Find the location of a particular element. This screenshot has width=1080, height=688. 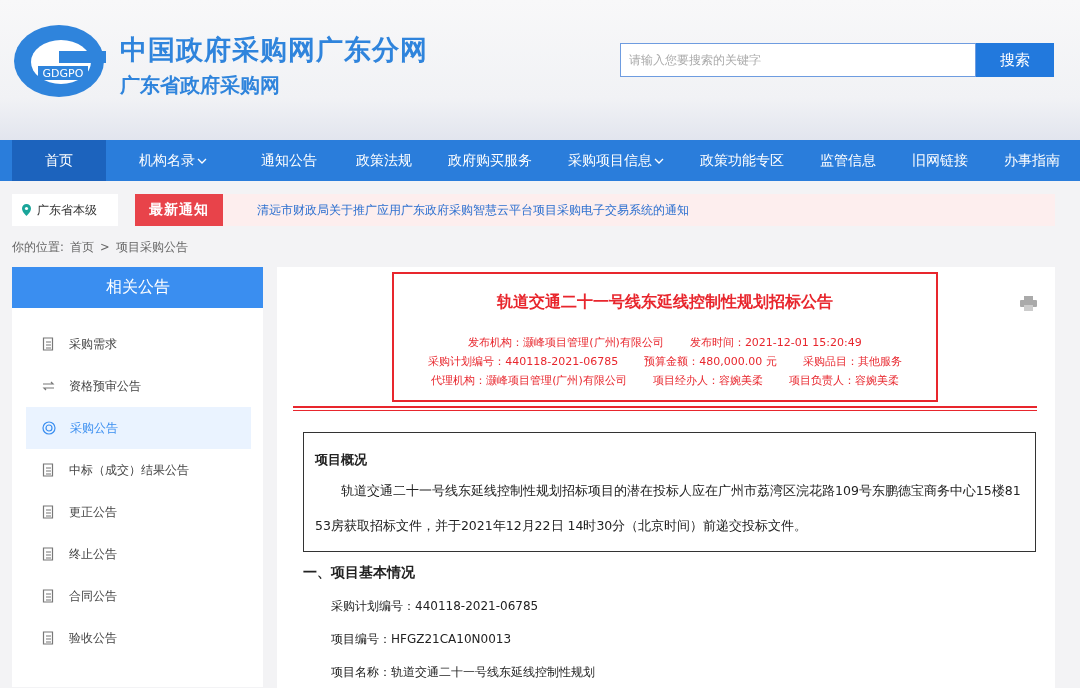

sidebar-item: 更正公告 is located at coordinates (138, 512).